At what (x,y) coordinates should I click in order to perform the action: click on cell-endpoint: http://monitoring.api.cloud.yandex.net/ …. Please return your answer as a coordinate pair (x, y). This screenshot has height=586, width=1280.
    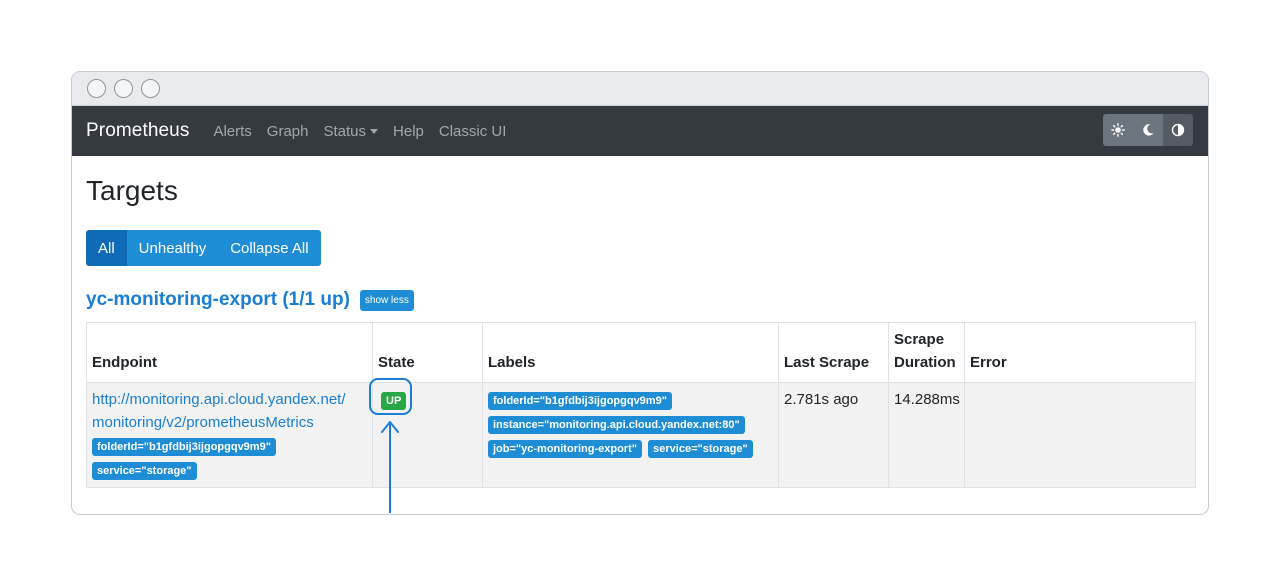
    Looking at the image, I should click on (229, 435).